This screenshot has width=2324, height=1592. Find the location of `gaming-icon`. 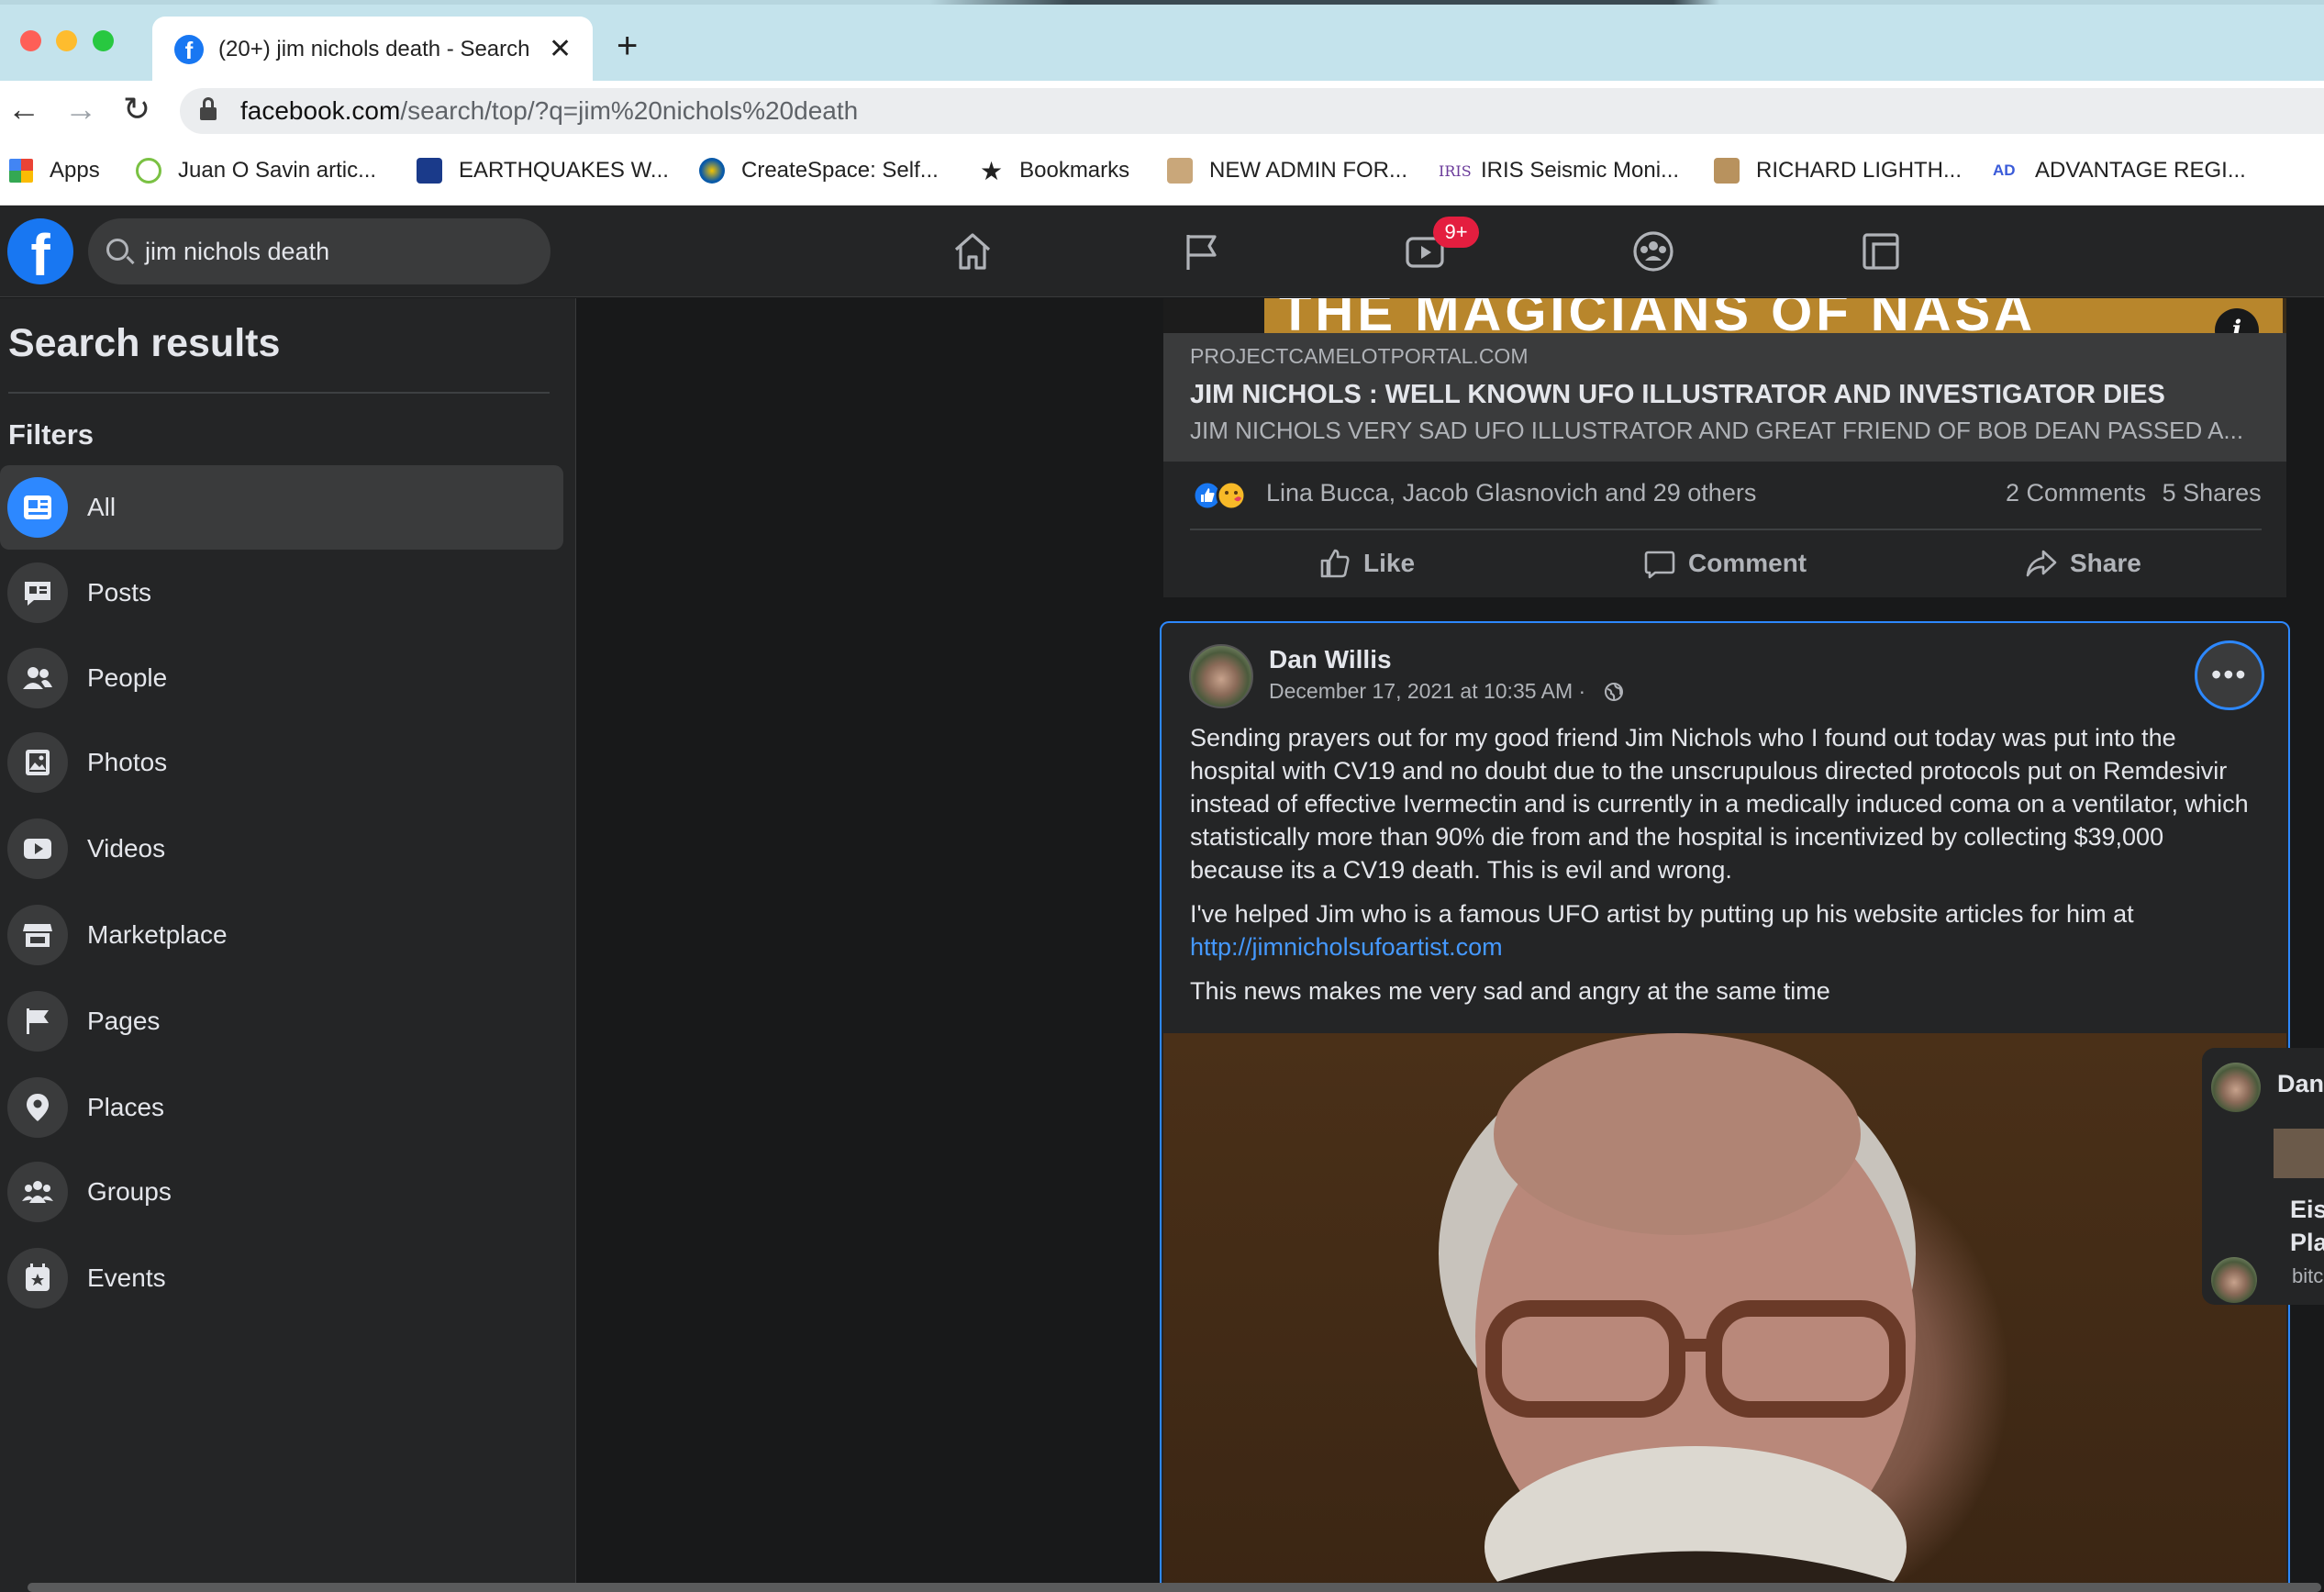

gaming-icon is located at coordinates (1881, 251).